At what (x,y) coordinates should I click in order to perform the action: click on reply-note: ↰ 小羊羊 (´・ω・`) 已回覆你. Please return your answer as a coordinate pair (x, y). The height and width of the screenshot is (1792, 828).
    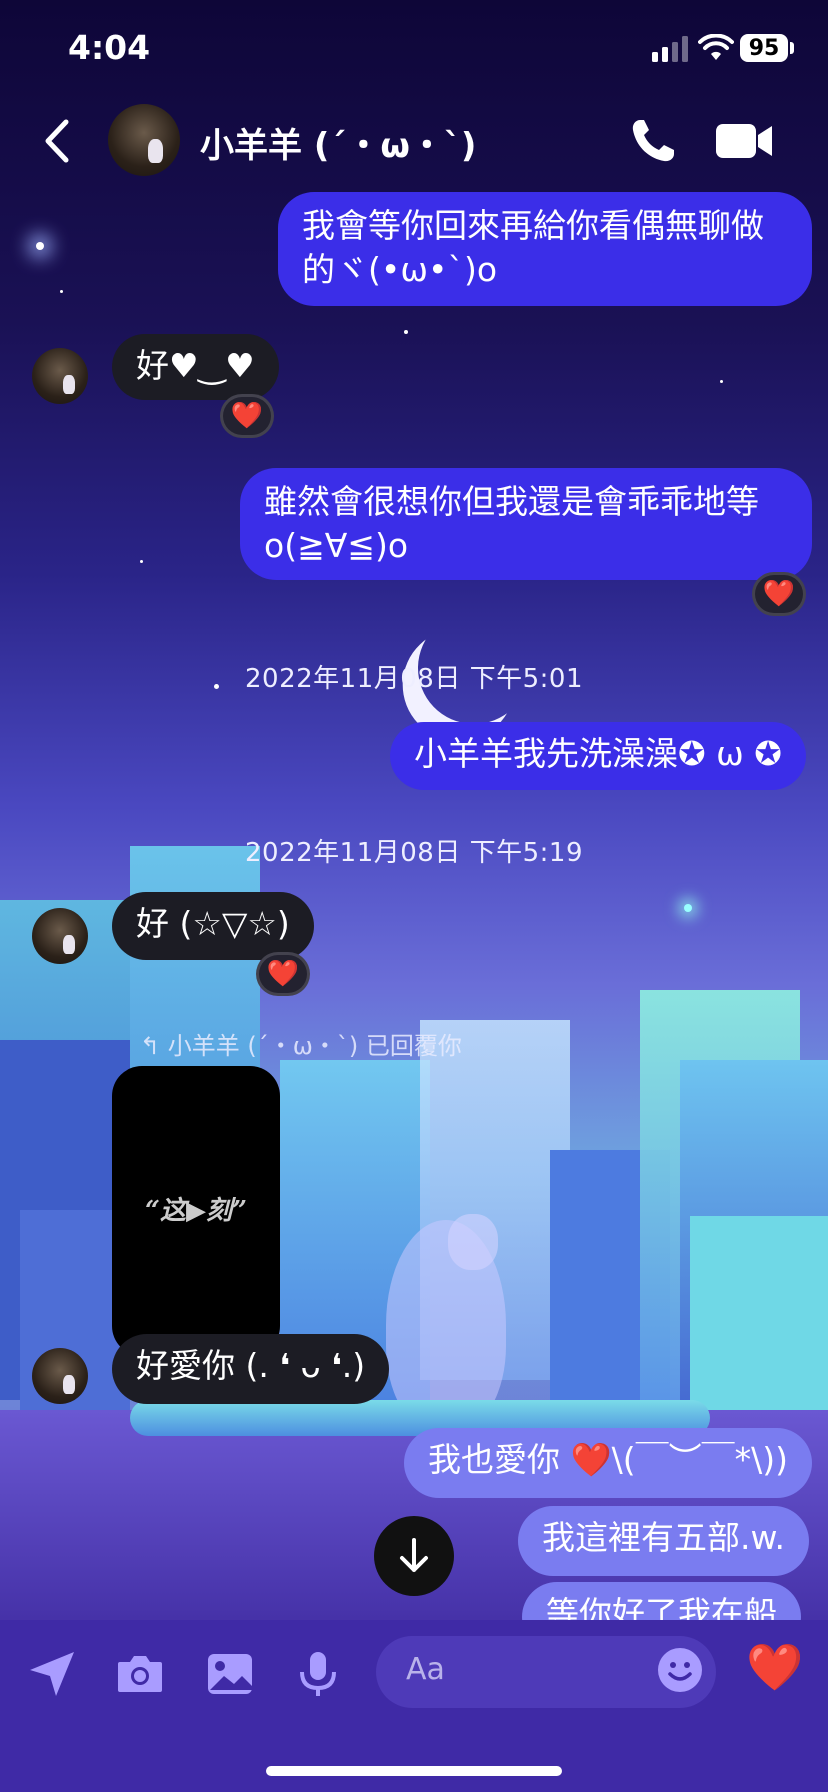
    Looking at the image, I should click on (301, 1043).